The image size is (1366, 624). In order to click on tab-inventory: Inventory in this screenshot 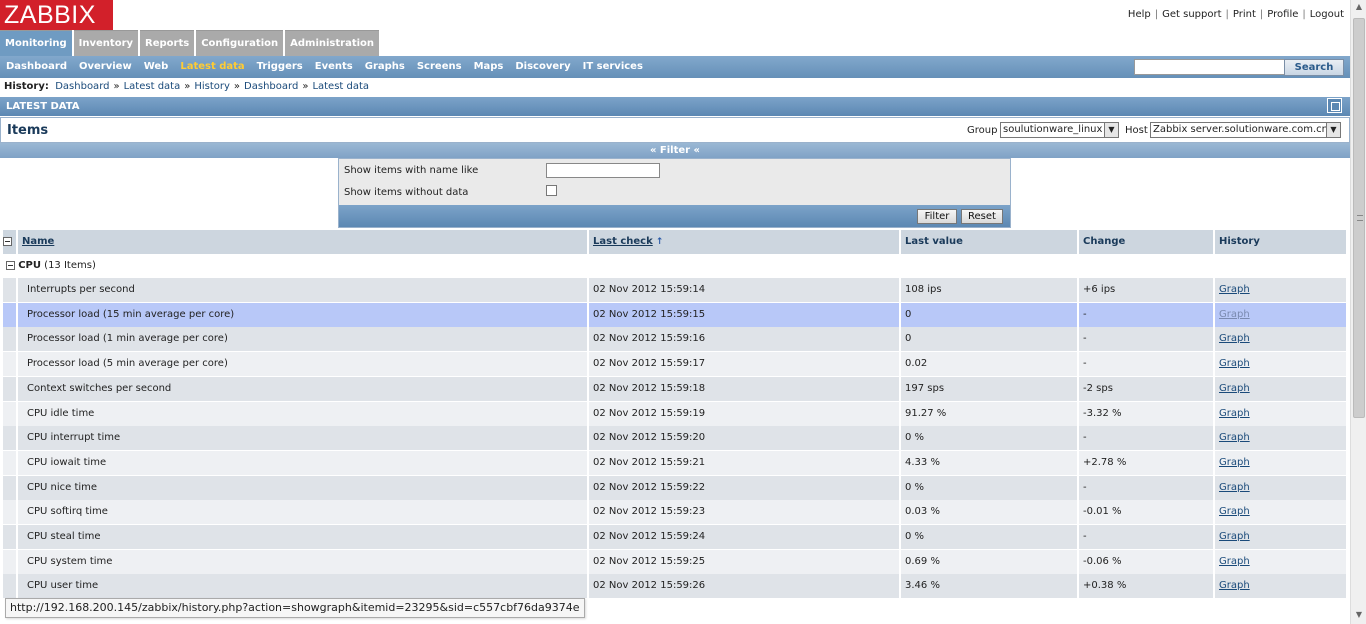, I will do `click(106, 43)`.